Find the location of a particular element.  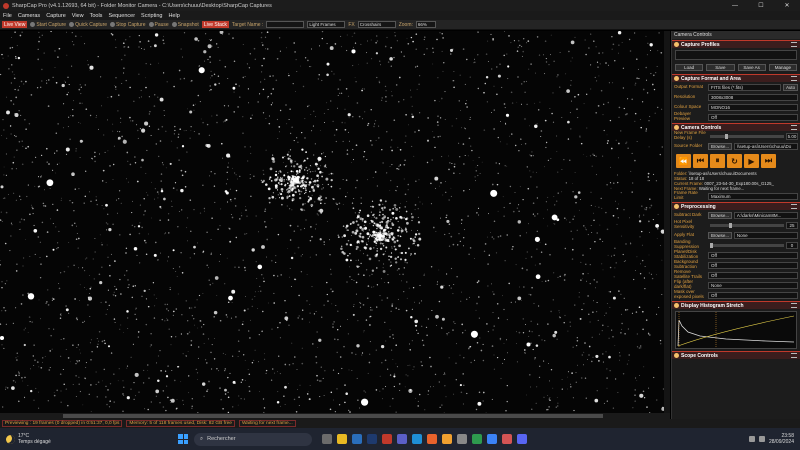

menu-sequencer: Sequencer is located at coordinates (121, 16).